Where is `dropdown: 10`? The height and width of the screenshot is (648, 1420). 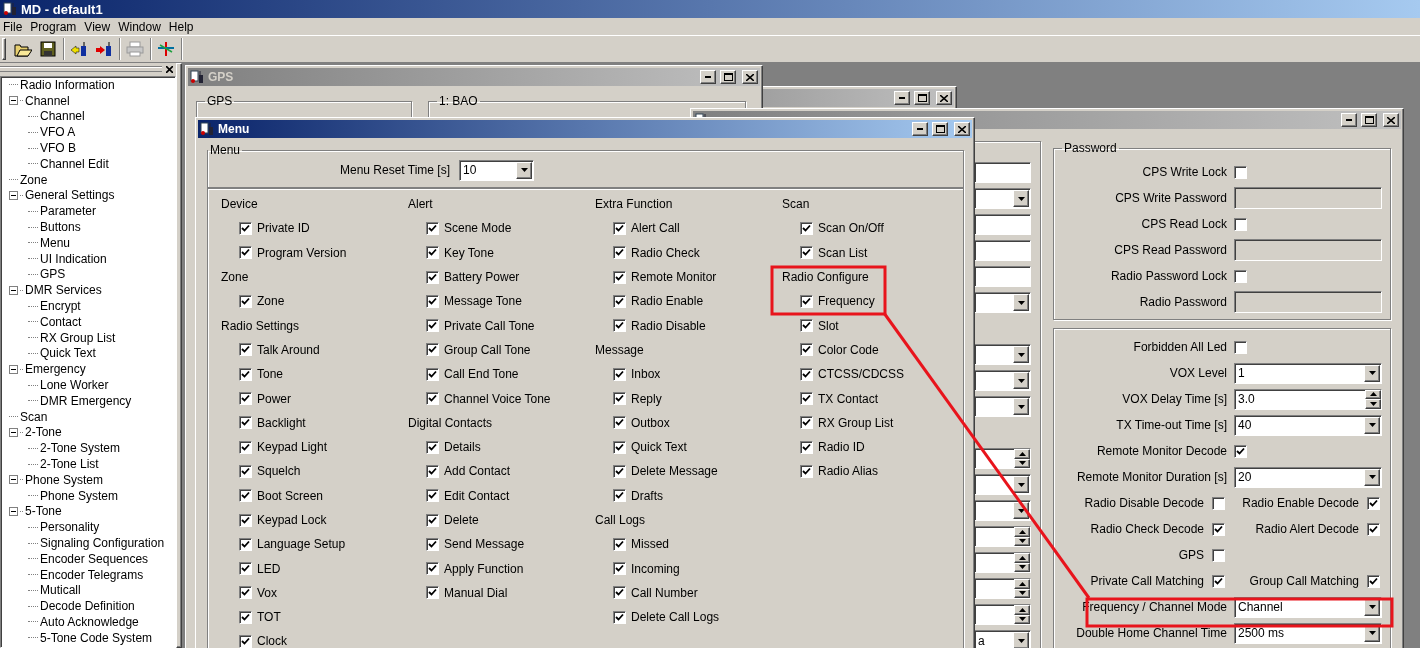
dropdown: 10 is located at coordinates (497, 170).